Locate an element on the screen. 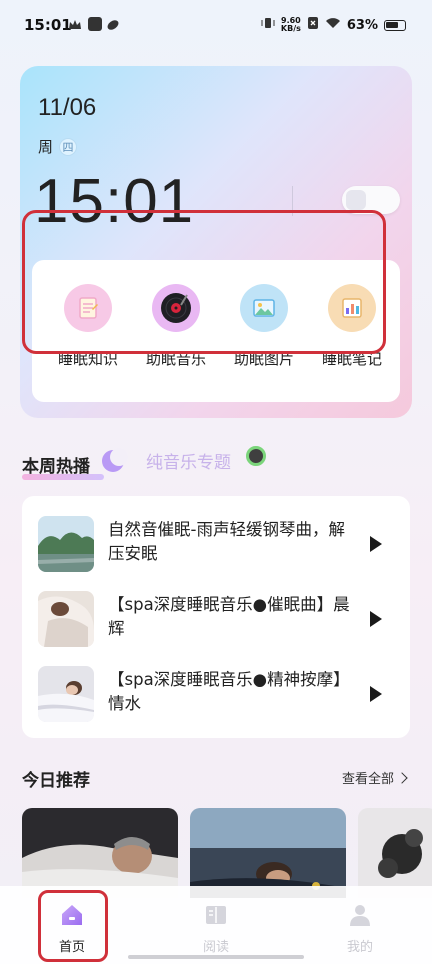 The height and width of the screenshot is (964, 432). status-bar: 15:01 9.60 KB/s 63% is located at coordinates (216, 25).